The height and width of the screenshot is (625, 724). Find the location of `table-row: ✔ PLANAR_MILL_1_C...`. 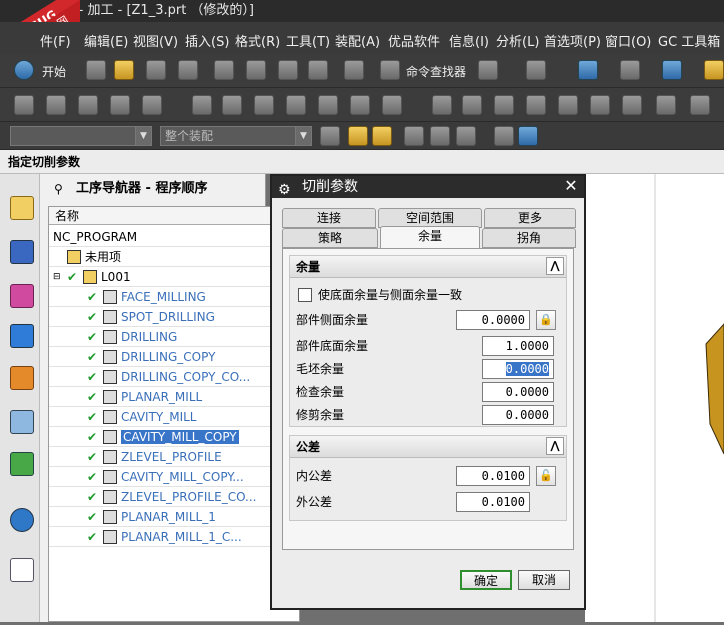

table-row: ✔ PLANAR_MILL_1_C... is located at coordinates (174, 537).